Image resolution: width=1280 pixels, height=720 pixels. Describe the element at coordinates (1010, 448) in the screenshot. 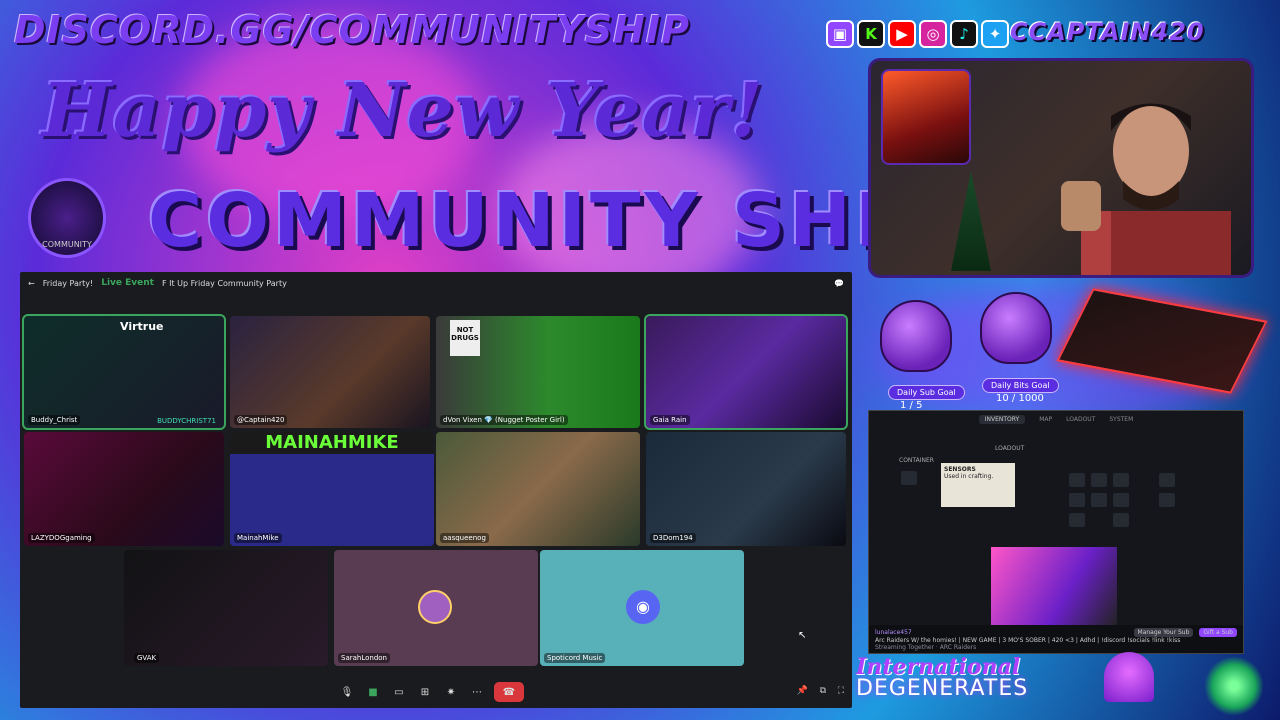

I see `loadout-label: LOADOUT` at that location.